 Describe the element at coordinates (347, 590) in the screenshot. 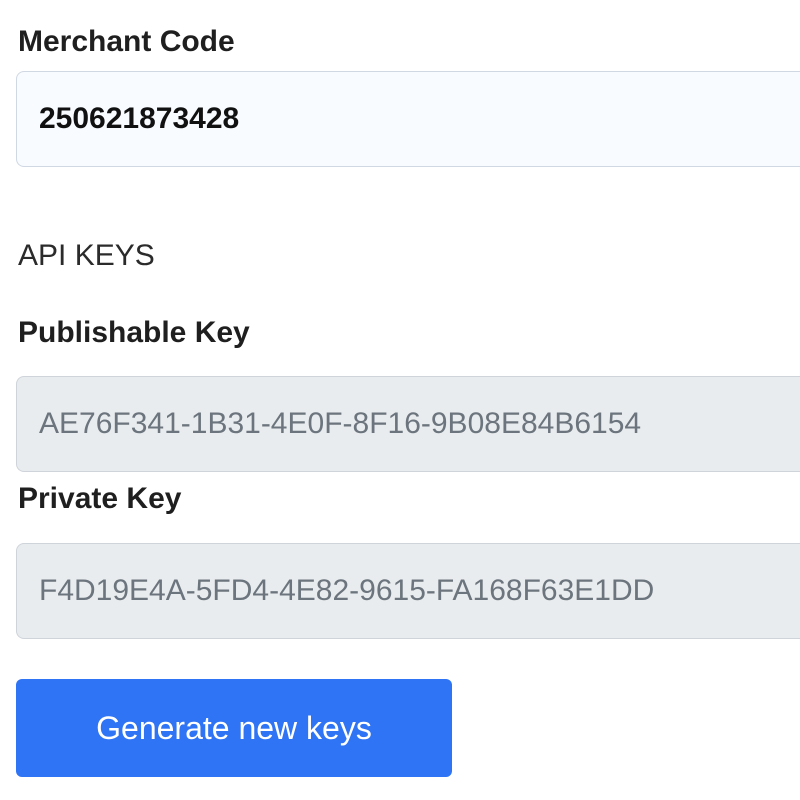

I see `private-key-value: F4D19E4A-5FD4-4E82-9615-FA168F63E1DD` at that location.